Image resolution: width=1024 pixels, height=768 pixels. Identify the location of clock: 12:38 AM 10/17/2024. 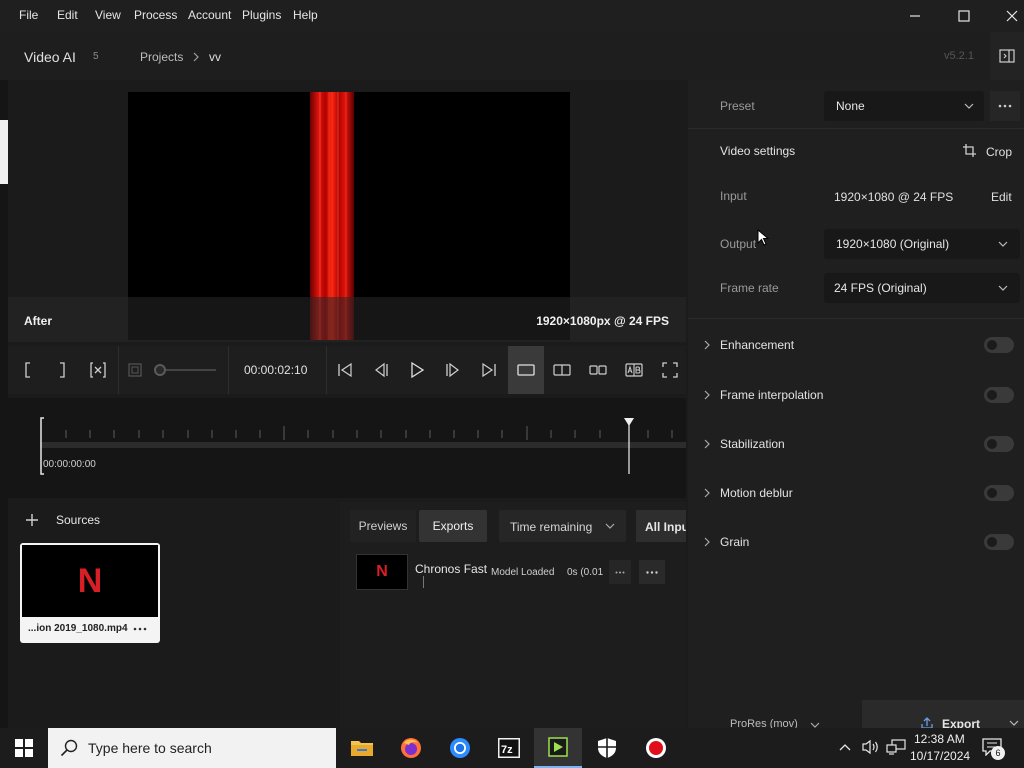
(939, 748).